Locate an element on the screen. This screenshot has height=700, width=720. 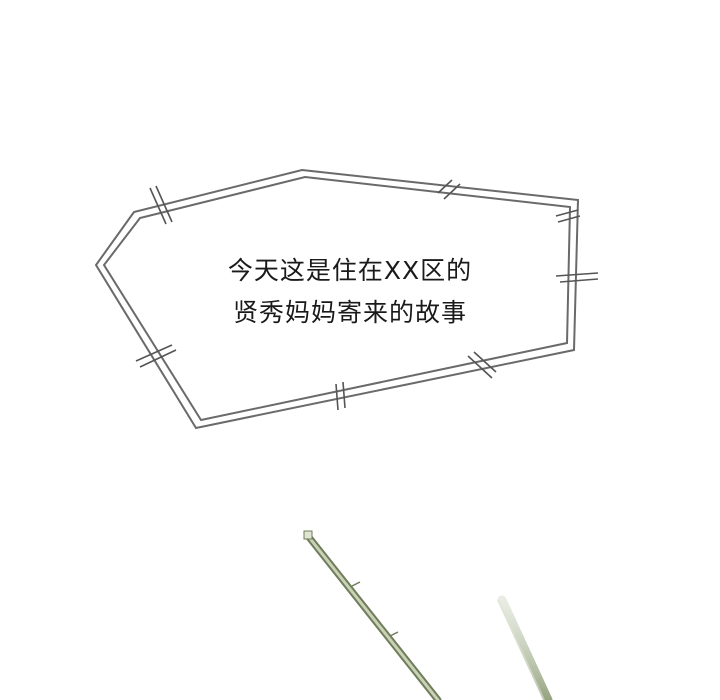
pole-left is located at coordinates (372, 615).